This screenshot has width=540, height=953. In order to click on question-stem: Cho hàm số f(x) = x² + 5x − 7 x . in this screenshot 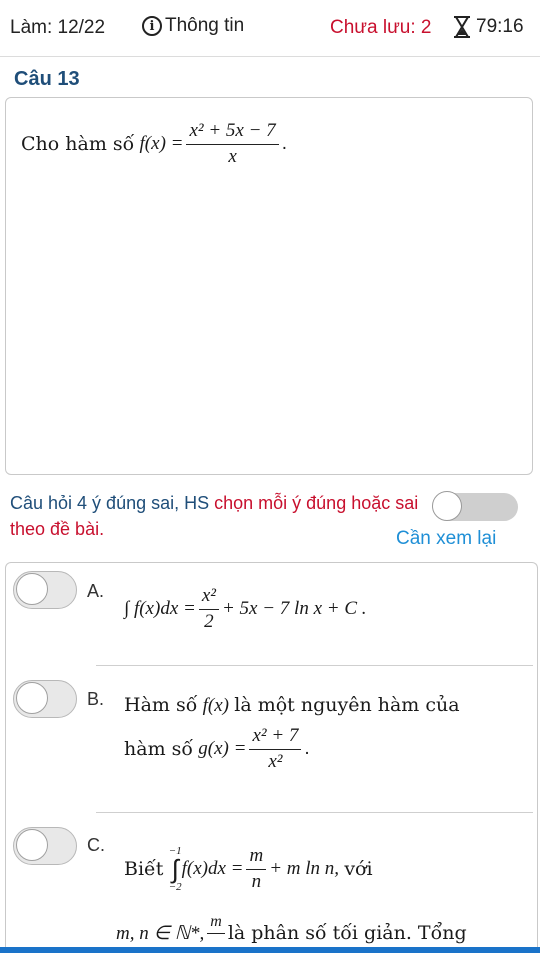, I will do `click(154, 144)`.